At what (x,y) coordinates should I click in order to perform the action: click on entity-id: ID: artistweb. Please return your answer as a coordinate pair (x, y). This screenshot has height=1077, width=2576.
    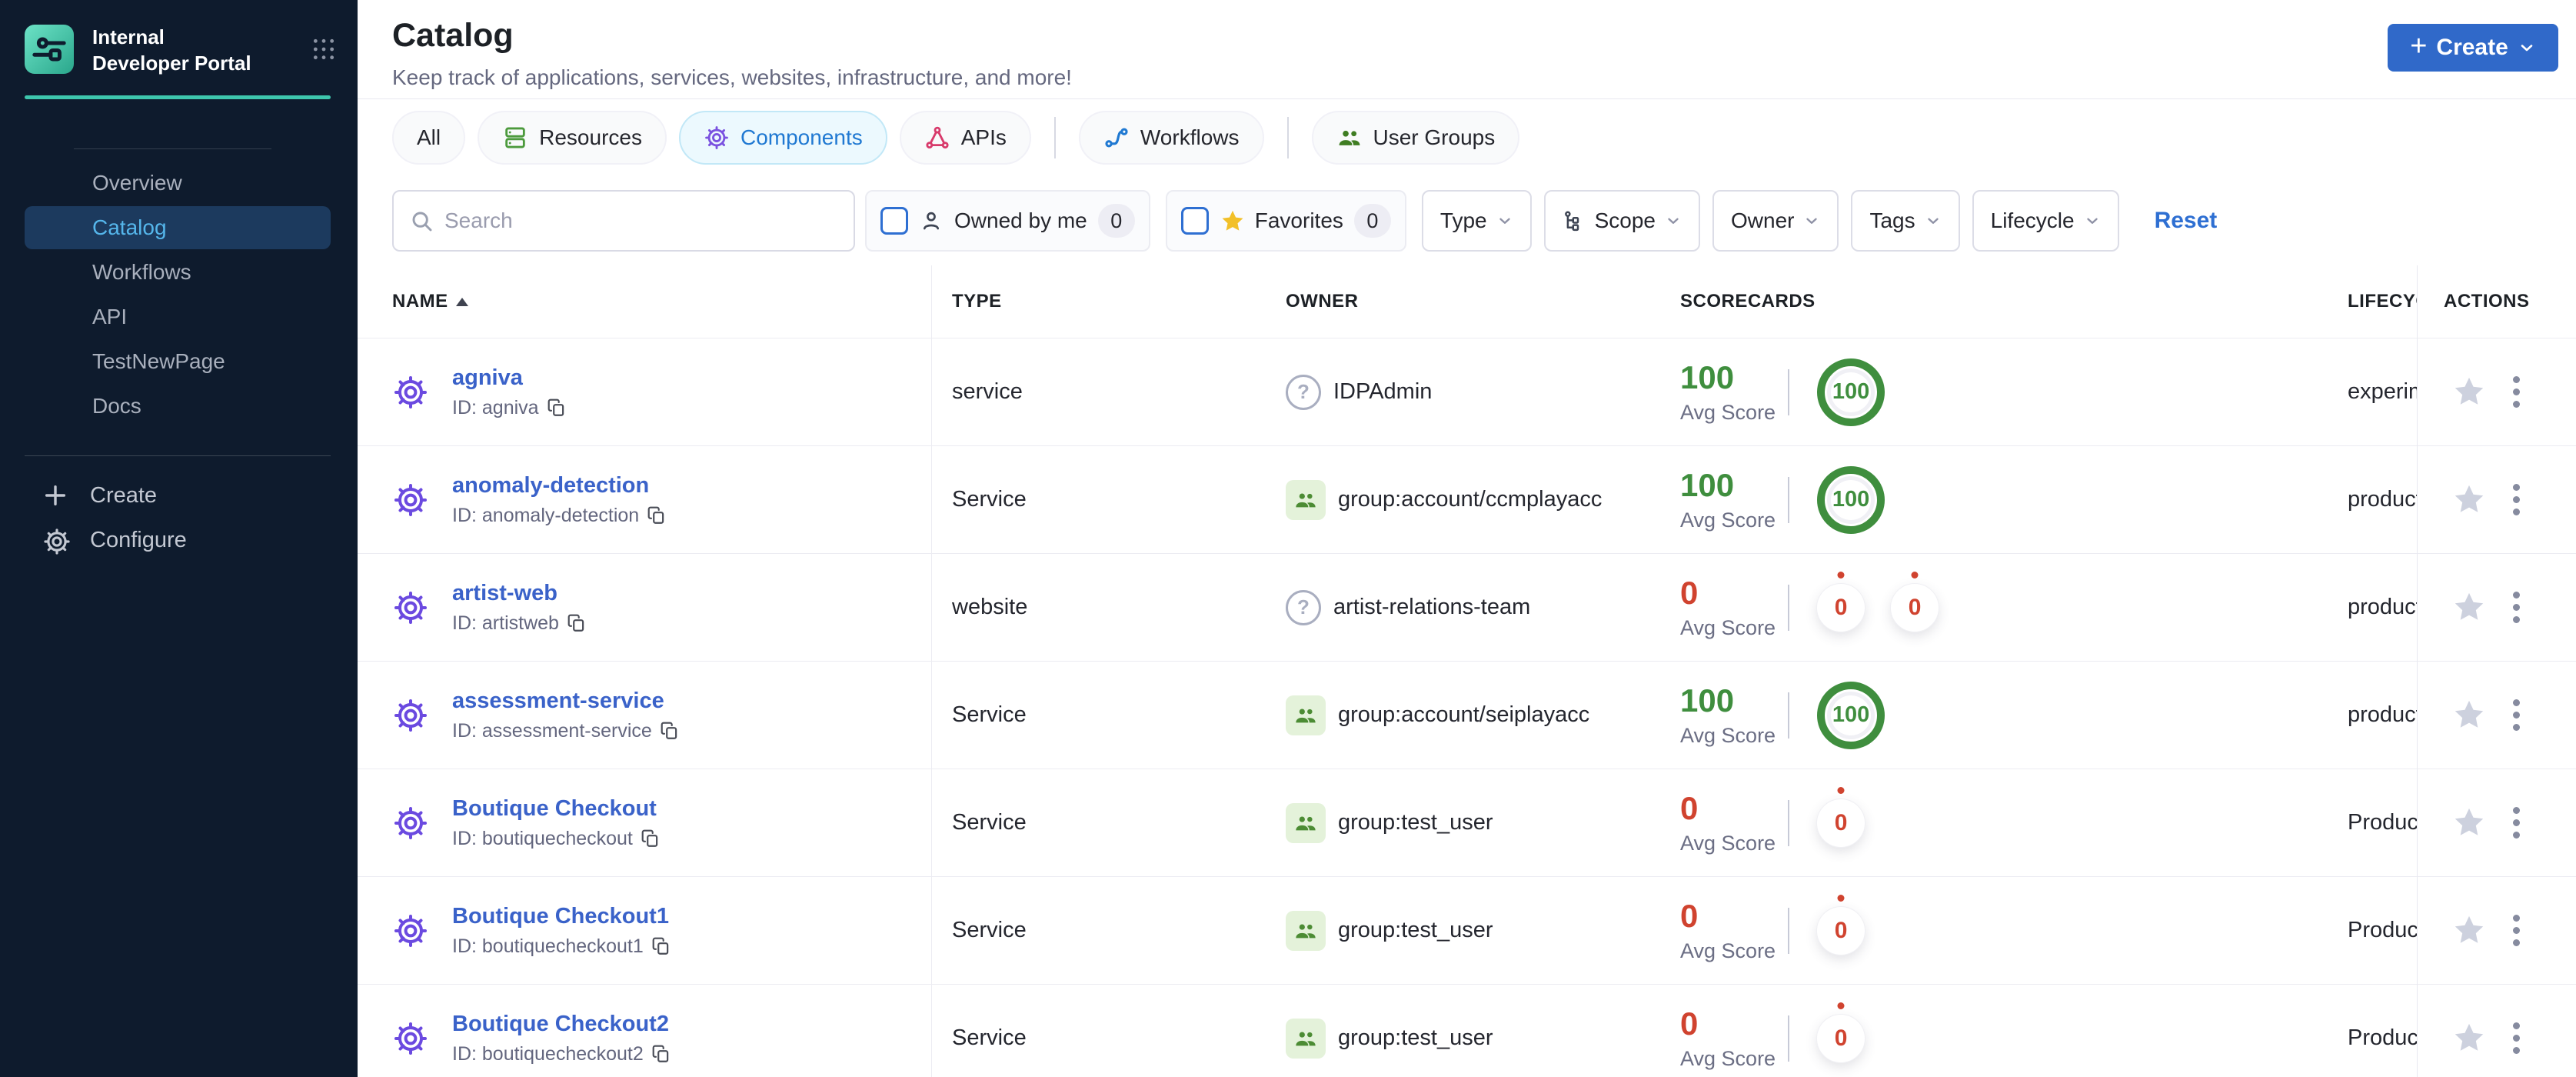
    Looking at the image, I should click on (505, 623).